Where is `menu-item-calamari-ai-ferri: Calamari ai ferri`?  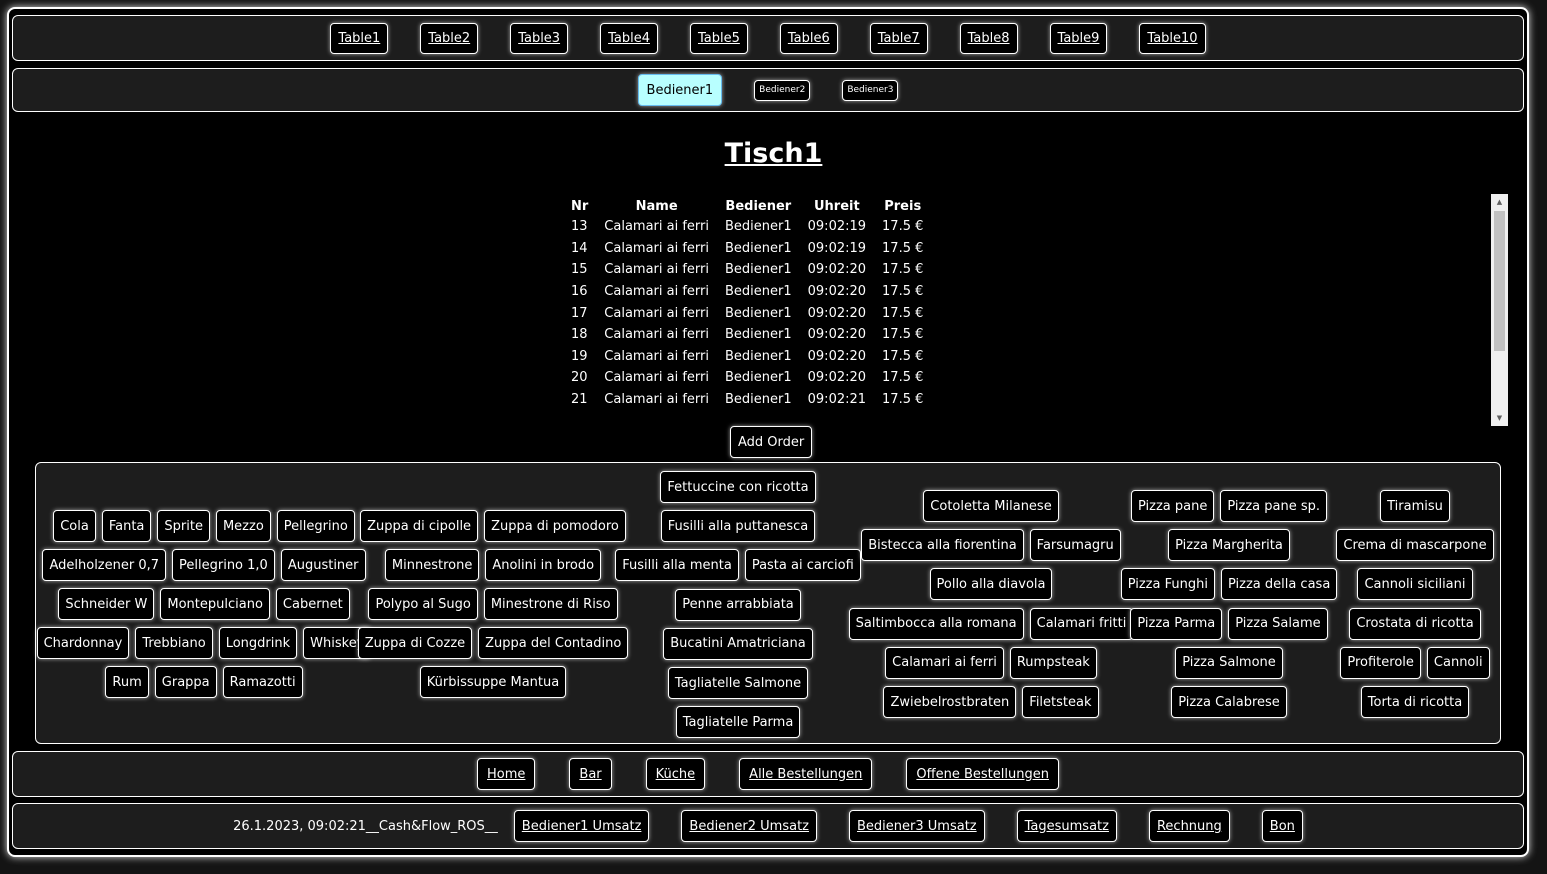 menu-item-calamari-ai-ferri: Calamari ai ferri is located at coordinates (944, 662).